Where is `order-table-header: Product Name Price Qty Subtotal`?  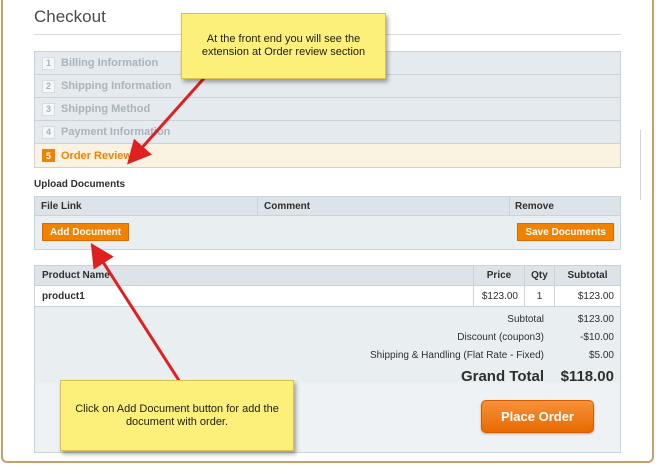
order-table-header: Product Name Price Qty Subtotal is located at coordinates (327, 276).